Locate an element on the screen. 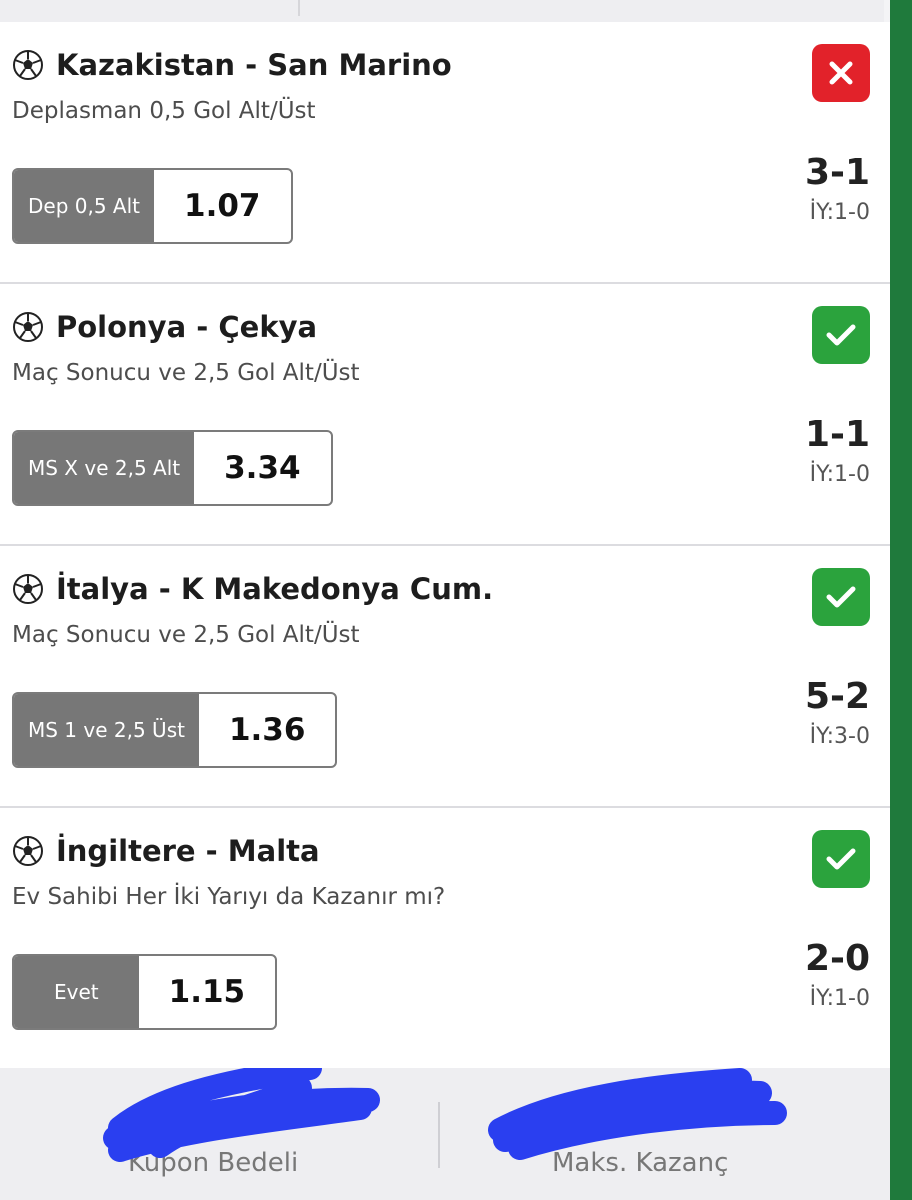  match-row: Kazakistan - San Marino is located at coordinates (232, 65).